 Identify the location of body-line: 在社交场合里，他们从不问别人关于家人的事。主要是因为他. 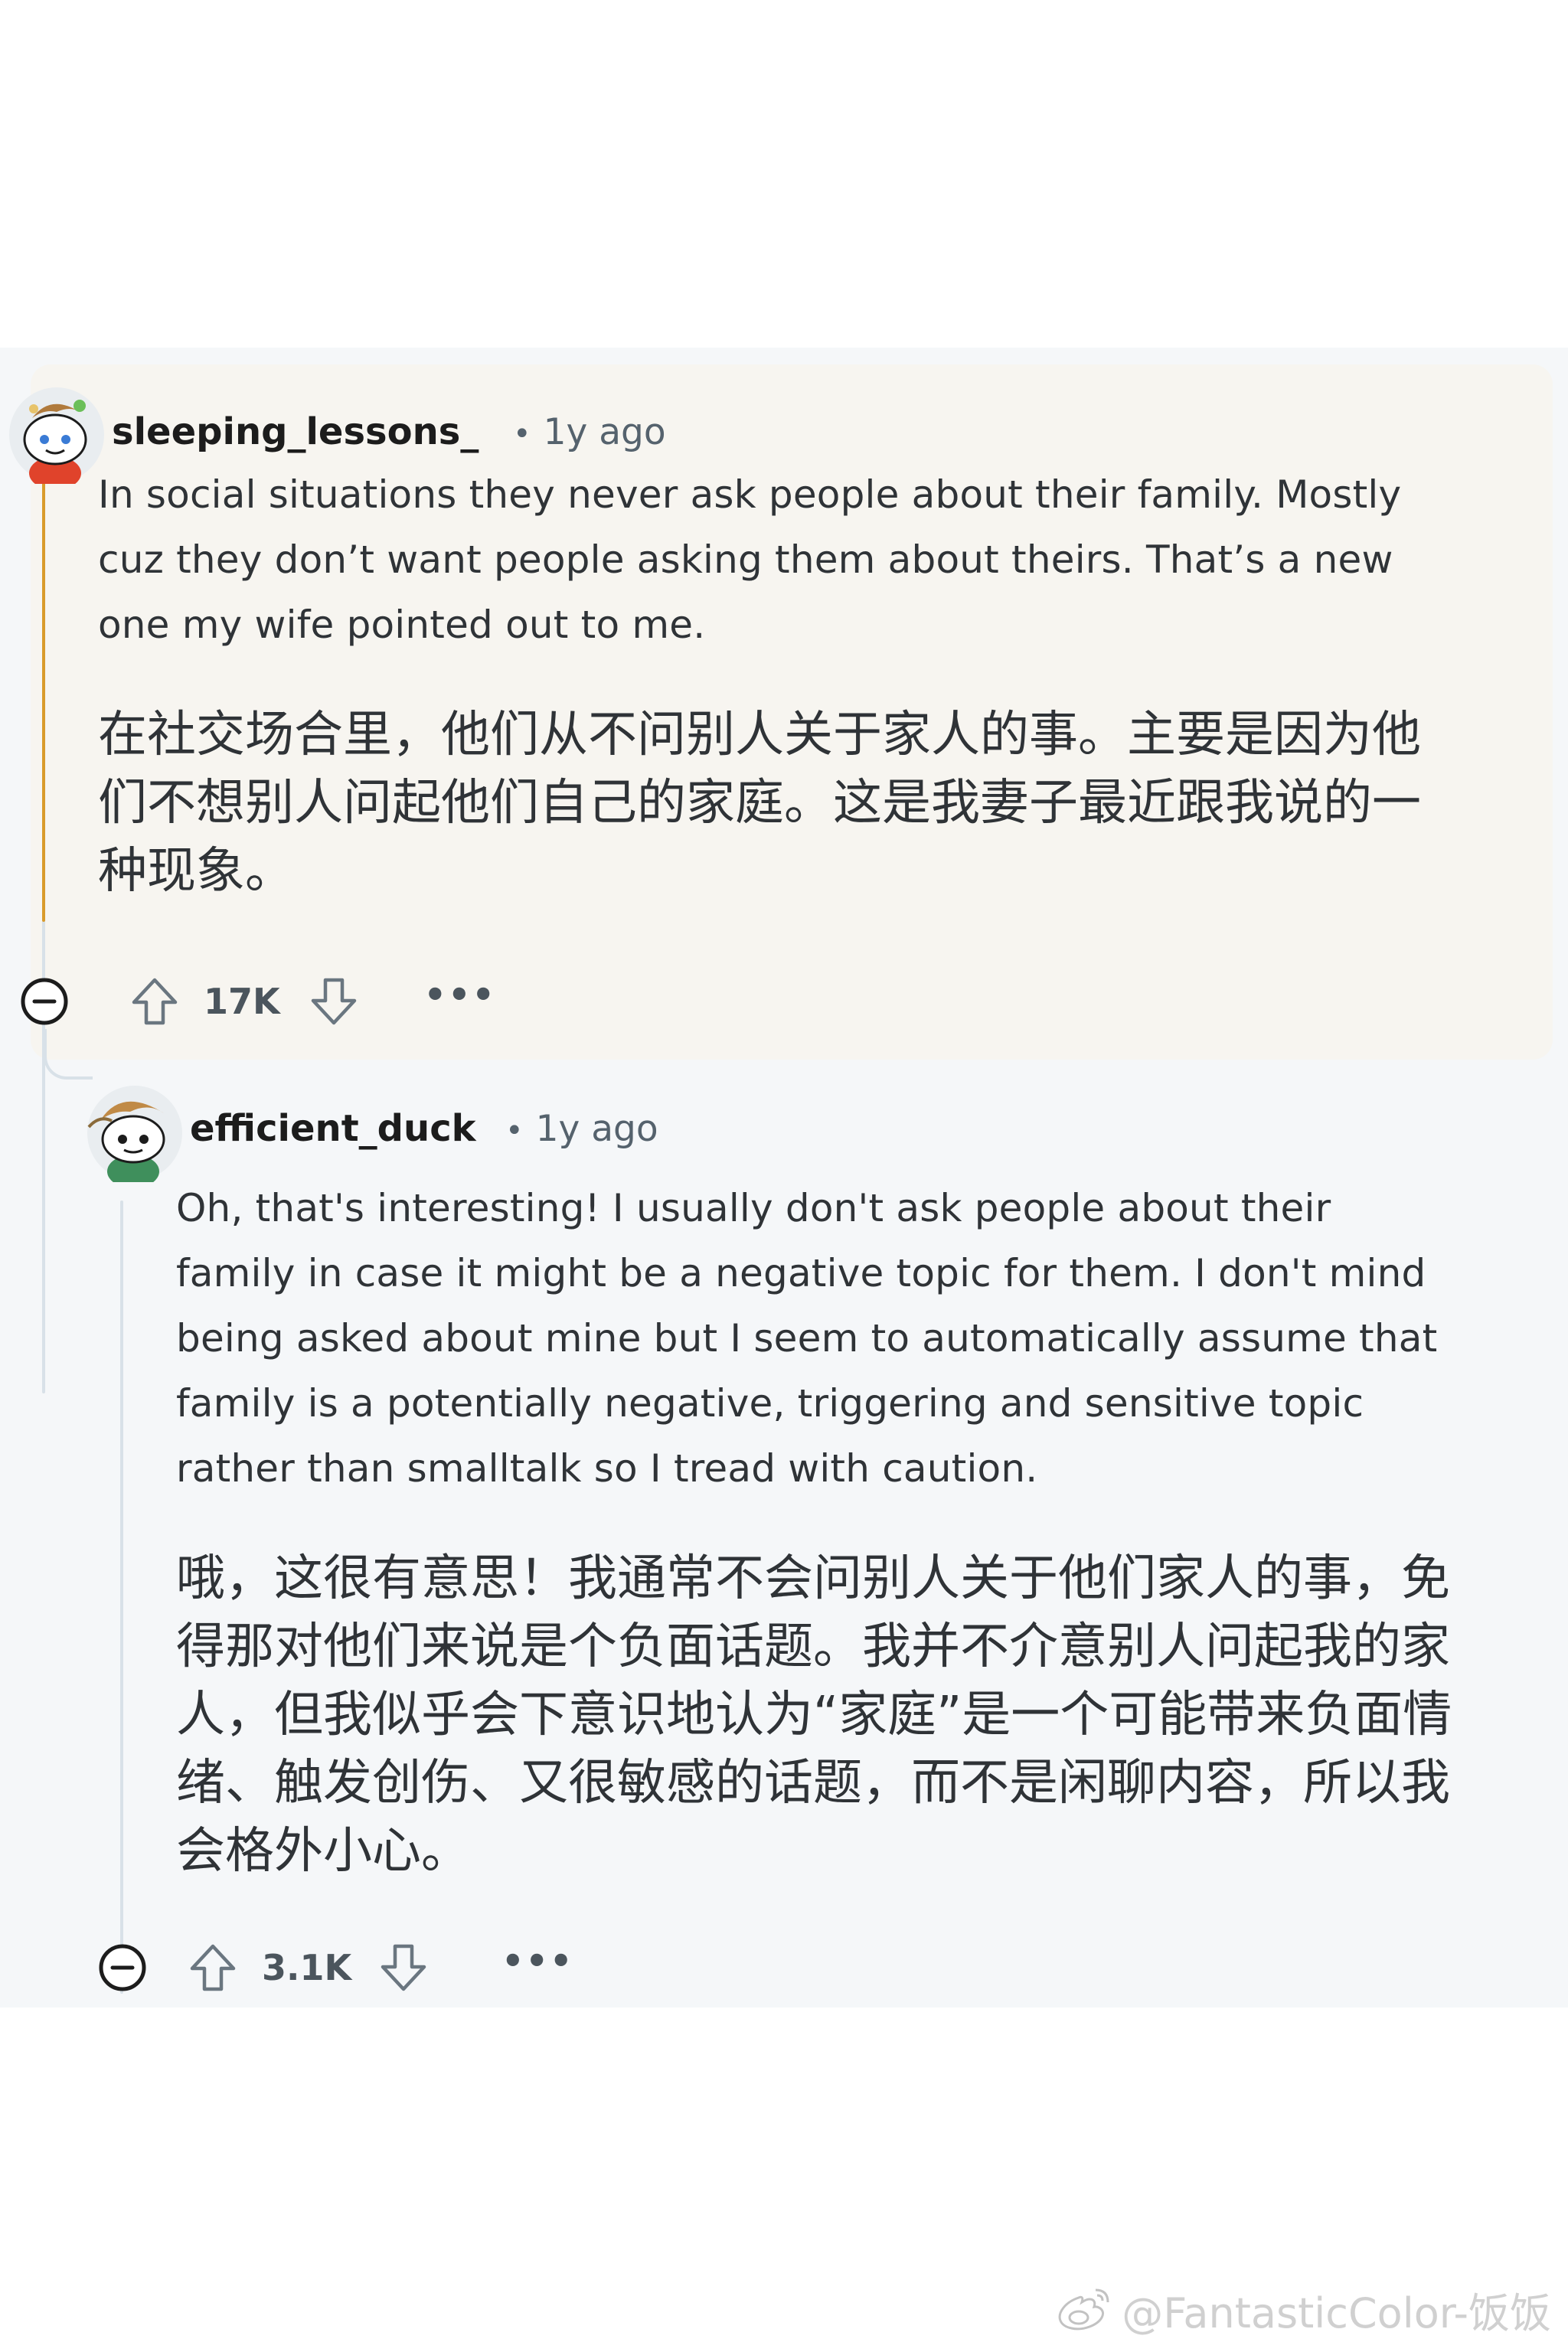
(759, 735).